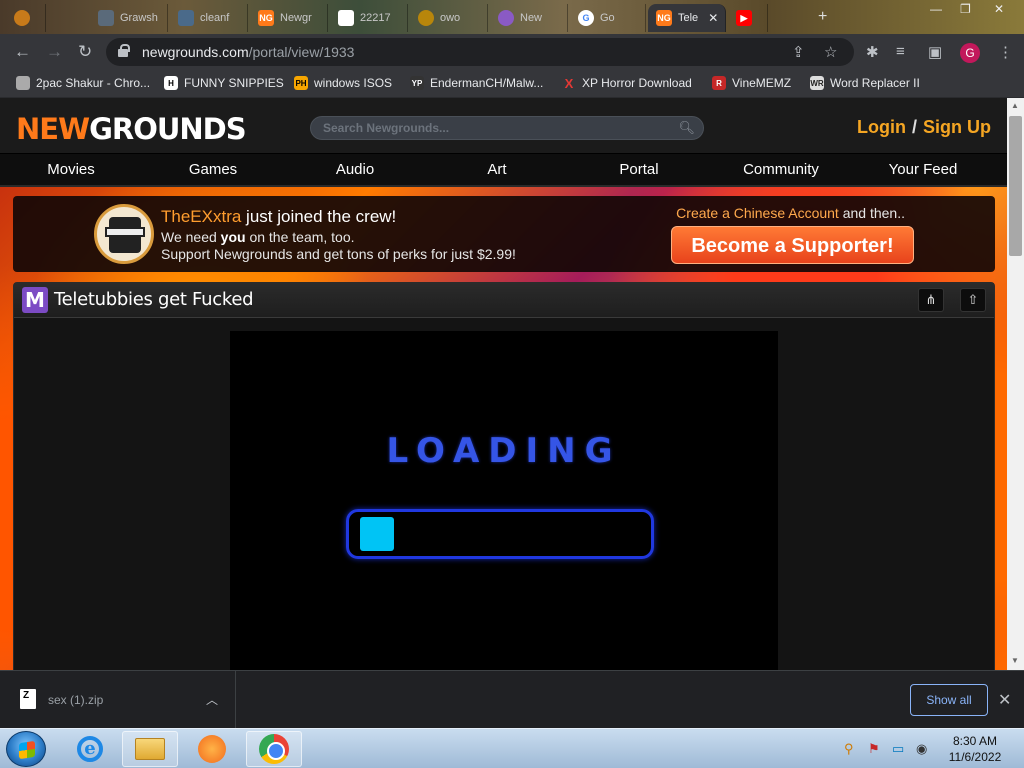  Describe the element at coordinates (224, 83) in the screenshot. I see `bookmark-item: H FUNNY SNIPPIES` at that location.